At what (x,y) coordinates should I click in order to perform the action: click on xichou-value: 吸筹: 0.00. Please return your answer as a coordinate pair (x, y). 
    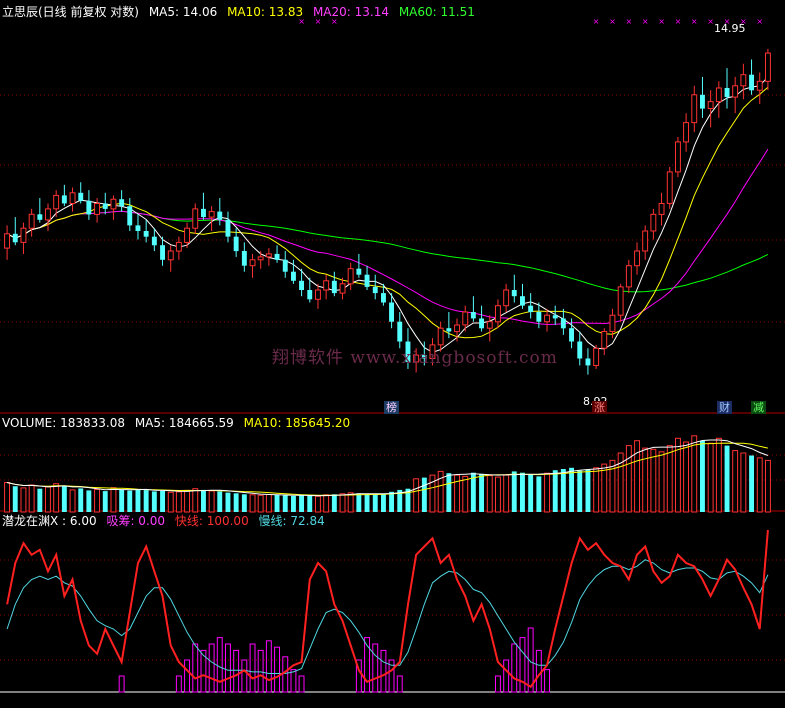
    Looking at the image, I should click on (136, 521).